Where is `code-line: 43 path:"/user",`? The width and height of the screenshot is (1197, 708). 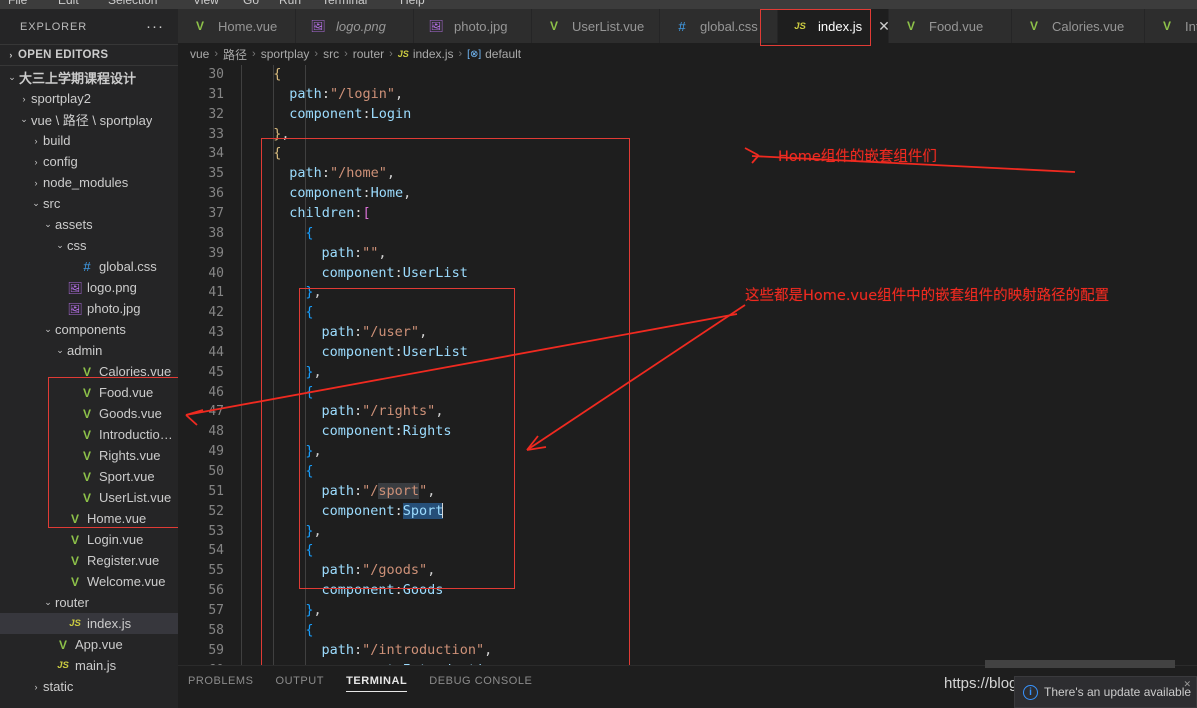
code-line: 43 path:"/user", is located at coordinates (687, 333).